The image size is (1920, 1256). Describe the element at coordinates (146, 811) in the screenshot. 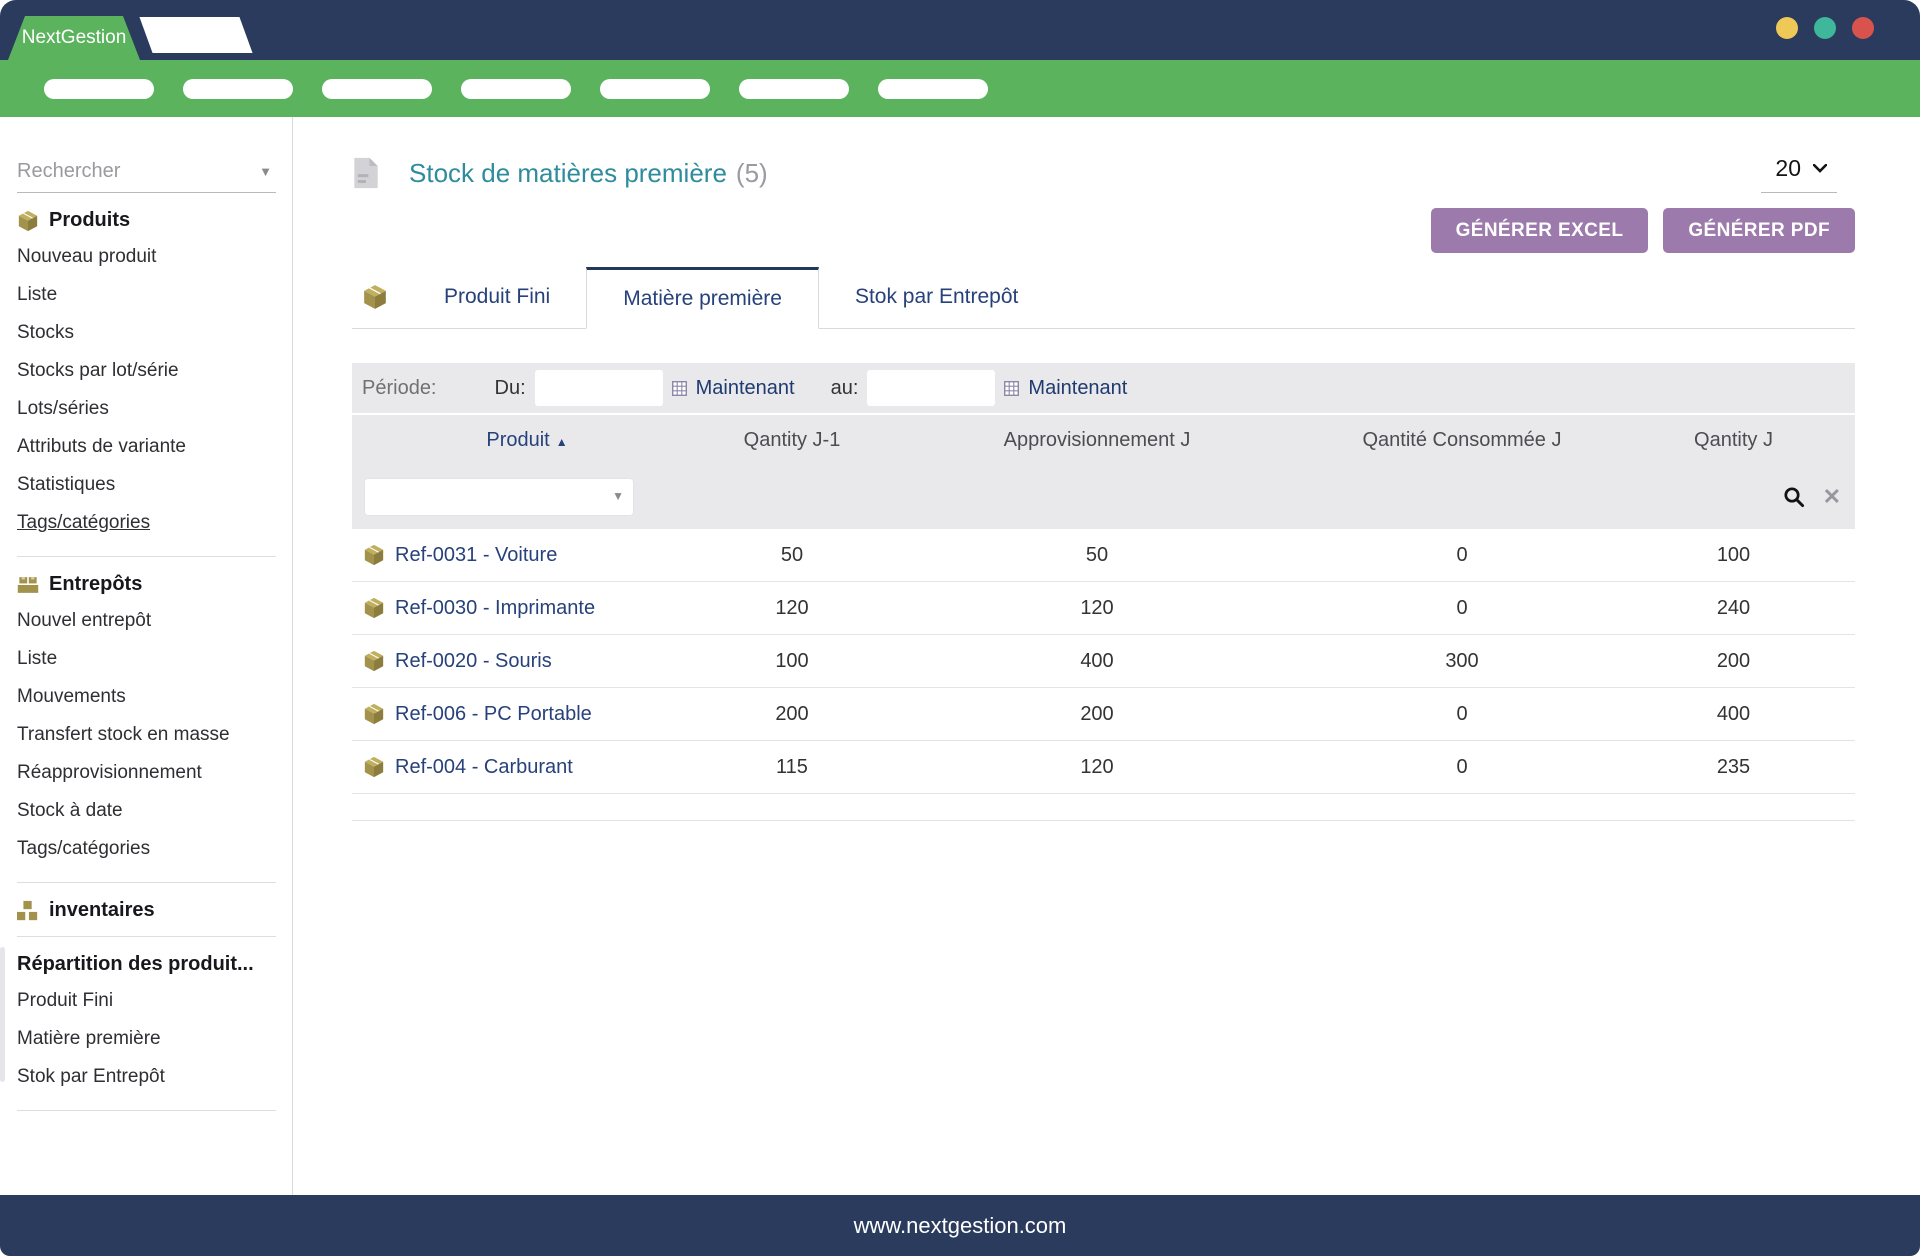

I see `sidebar-item: Stock à date` at that location.